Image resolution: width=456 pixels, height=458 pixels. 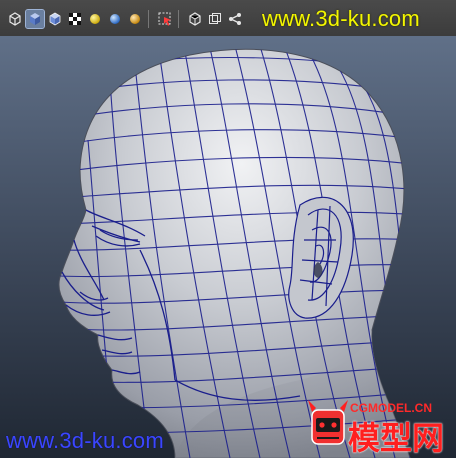 I want to click on watermark-bottom: www.3d-ku.com, so click(x=85, y=440).